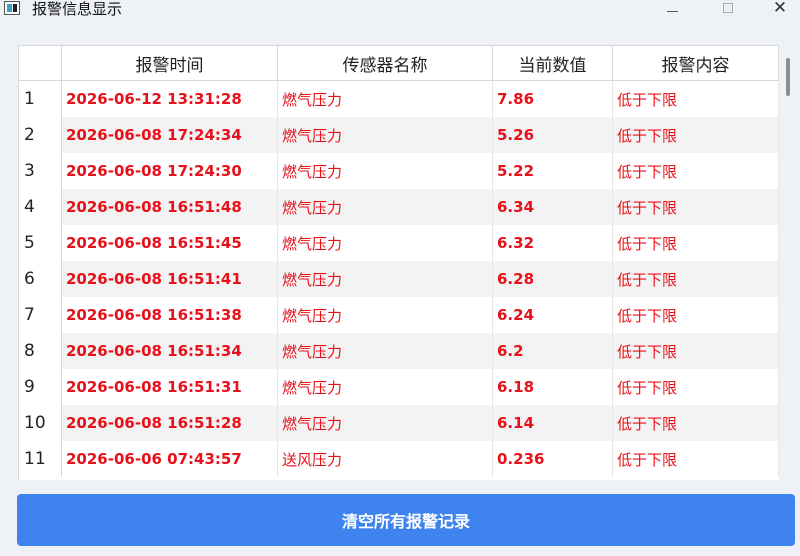 The height and width of the screenshot is (556, 800). What do you see at coordinates (696, 63) in the screenshot?
I see `header-alarm-content: 报警内容` at bounding box center [696, 63].